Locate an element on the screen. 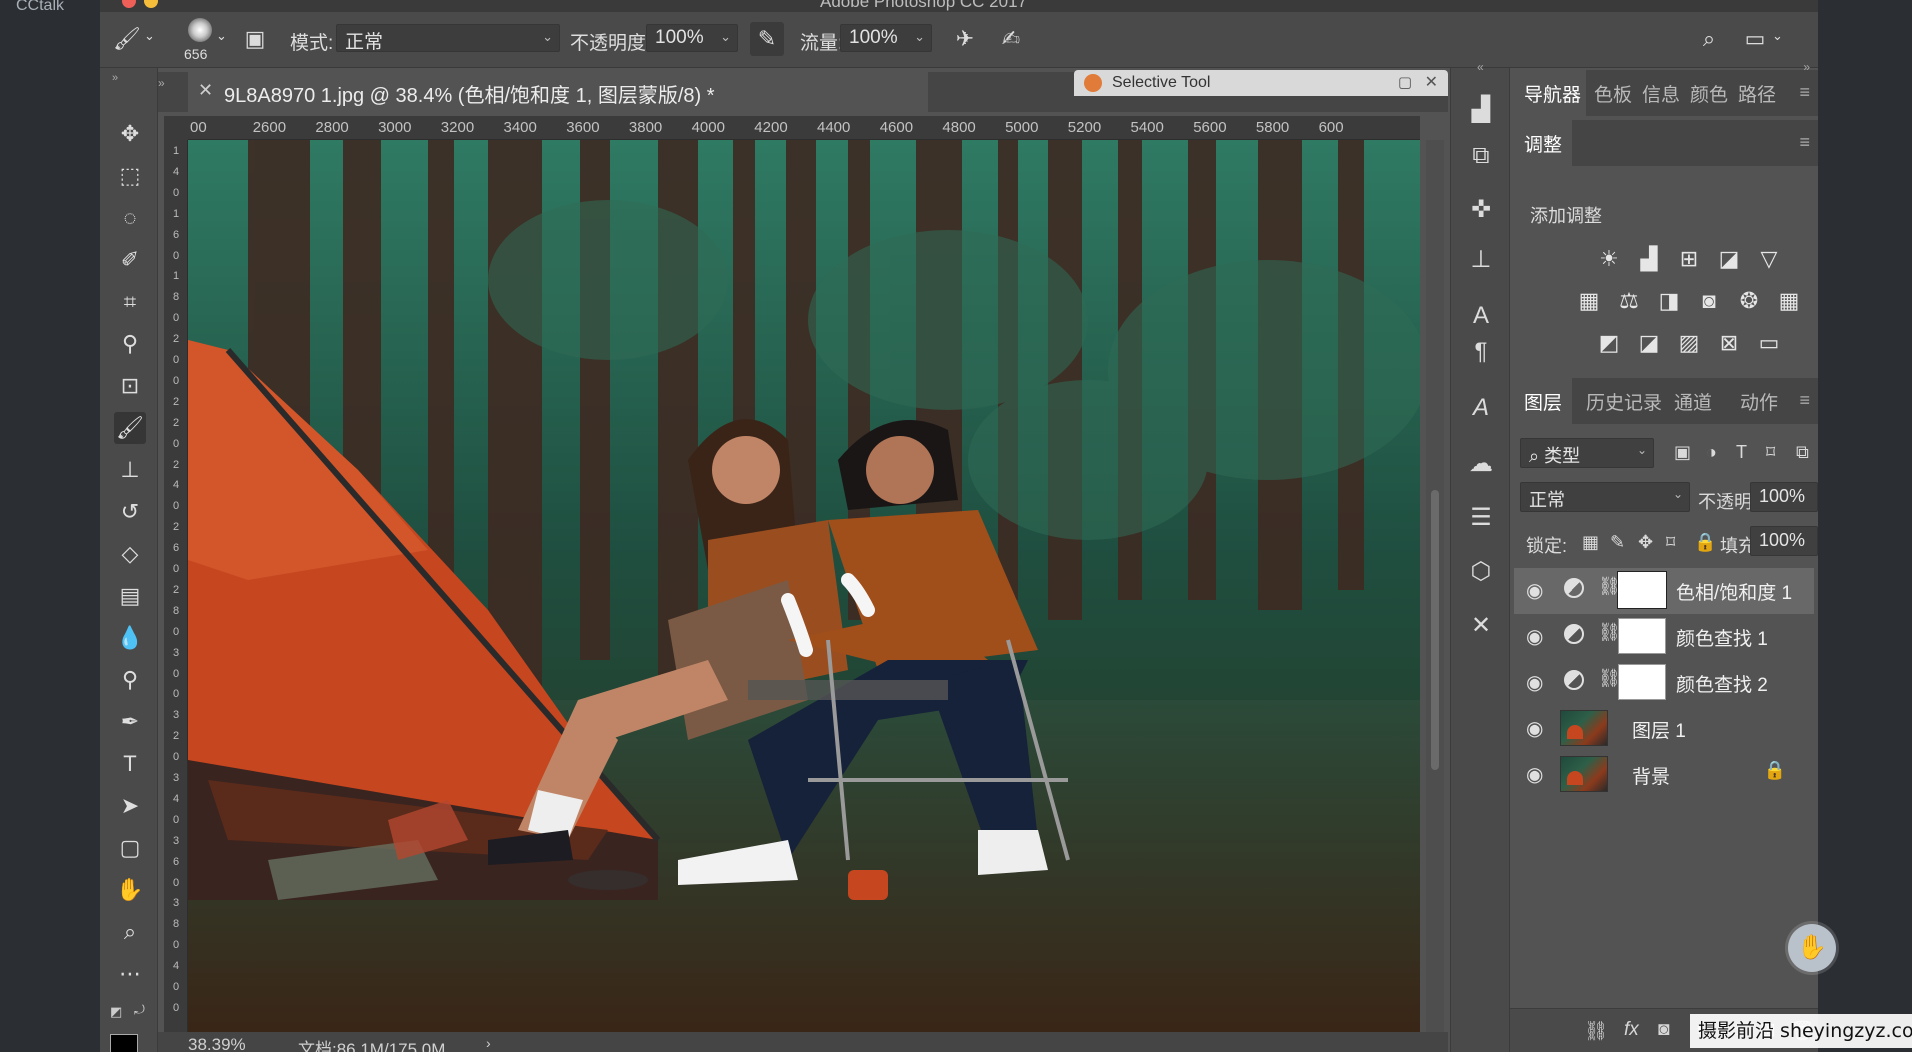  airbrush-icon: ✈ is located at coordinates (965, 39).